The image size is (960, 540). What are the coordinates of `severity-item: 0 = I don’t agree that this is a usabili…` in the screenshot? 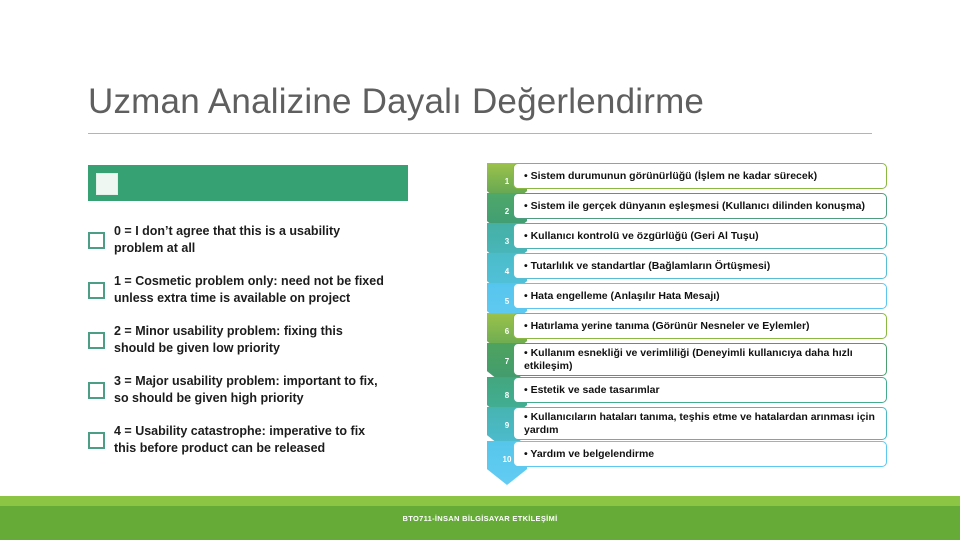 It's located at (248, 240).